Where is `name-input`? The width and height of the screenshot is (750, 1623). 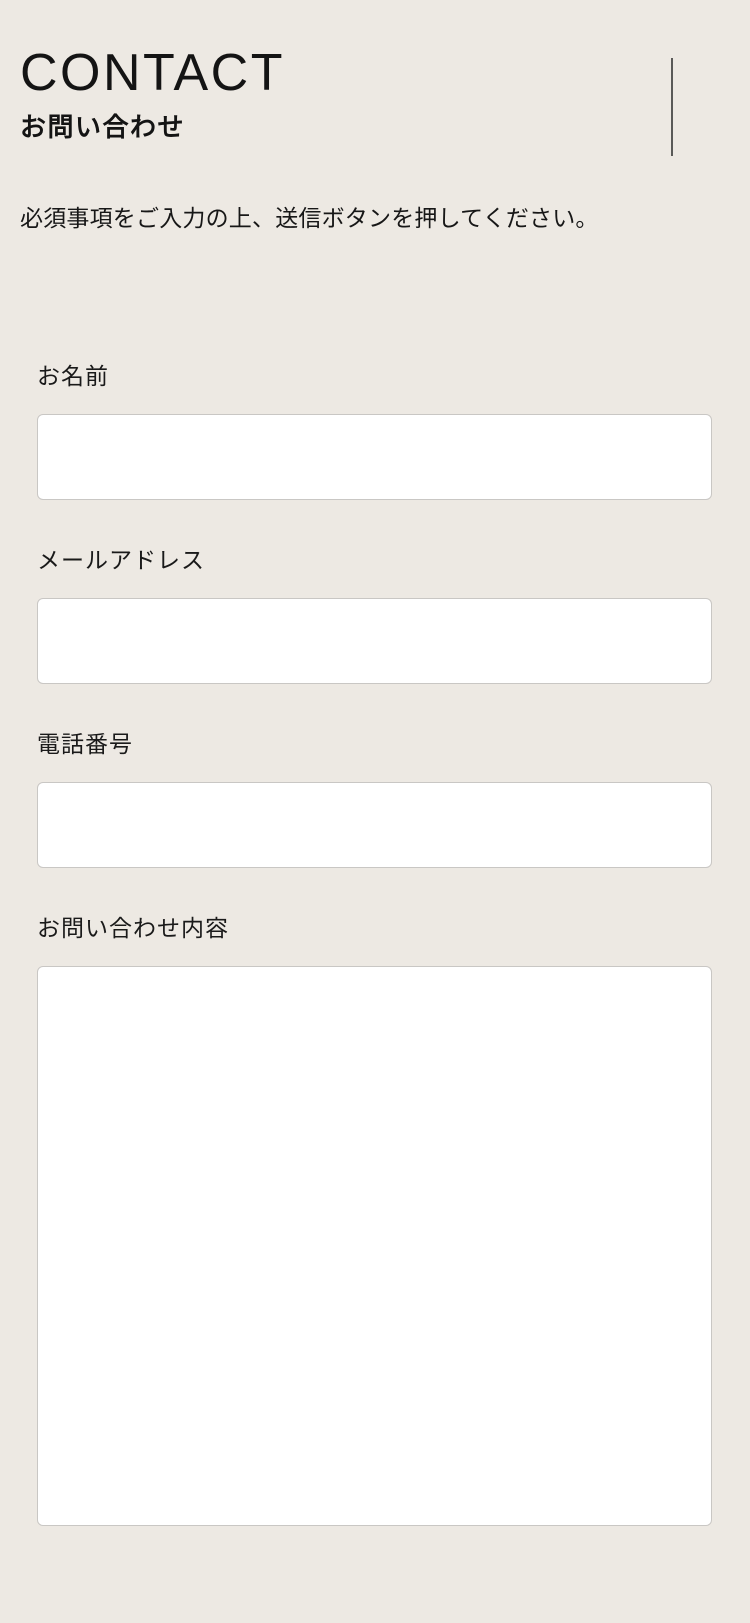 name-input is located at coordinates (374, 457).